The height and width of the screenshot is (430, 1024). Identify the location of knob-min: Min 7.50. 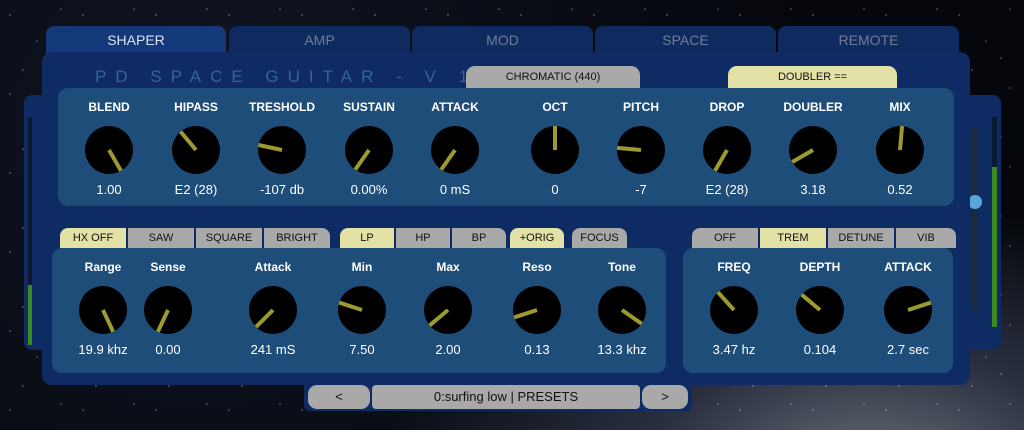
(362, 308).